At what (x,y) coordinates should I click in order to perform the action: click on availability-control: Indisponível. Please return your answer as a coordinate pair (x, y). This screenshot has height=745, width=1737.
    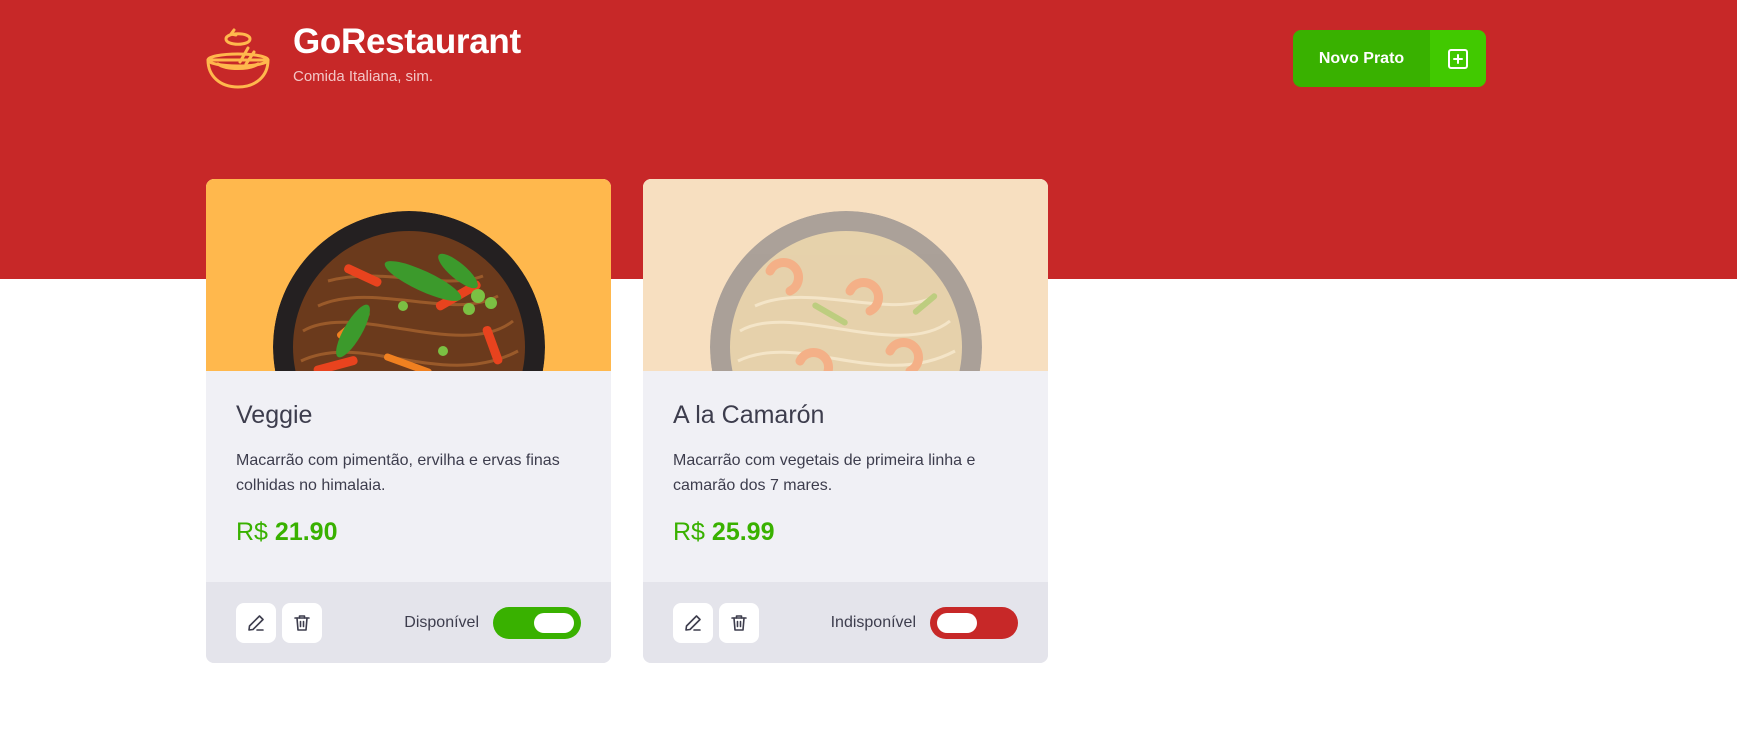
    Looking at the image, I should click on (924, 622).